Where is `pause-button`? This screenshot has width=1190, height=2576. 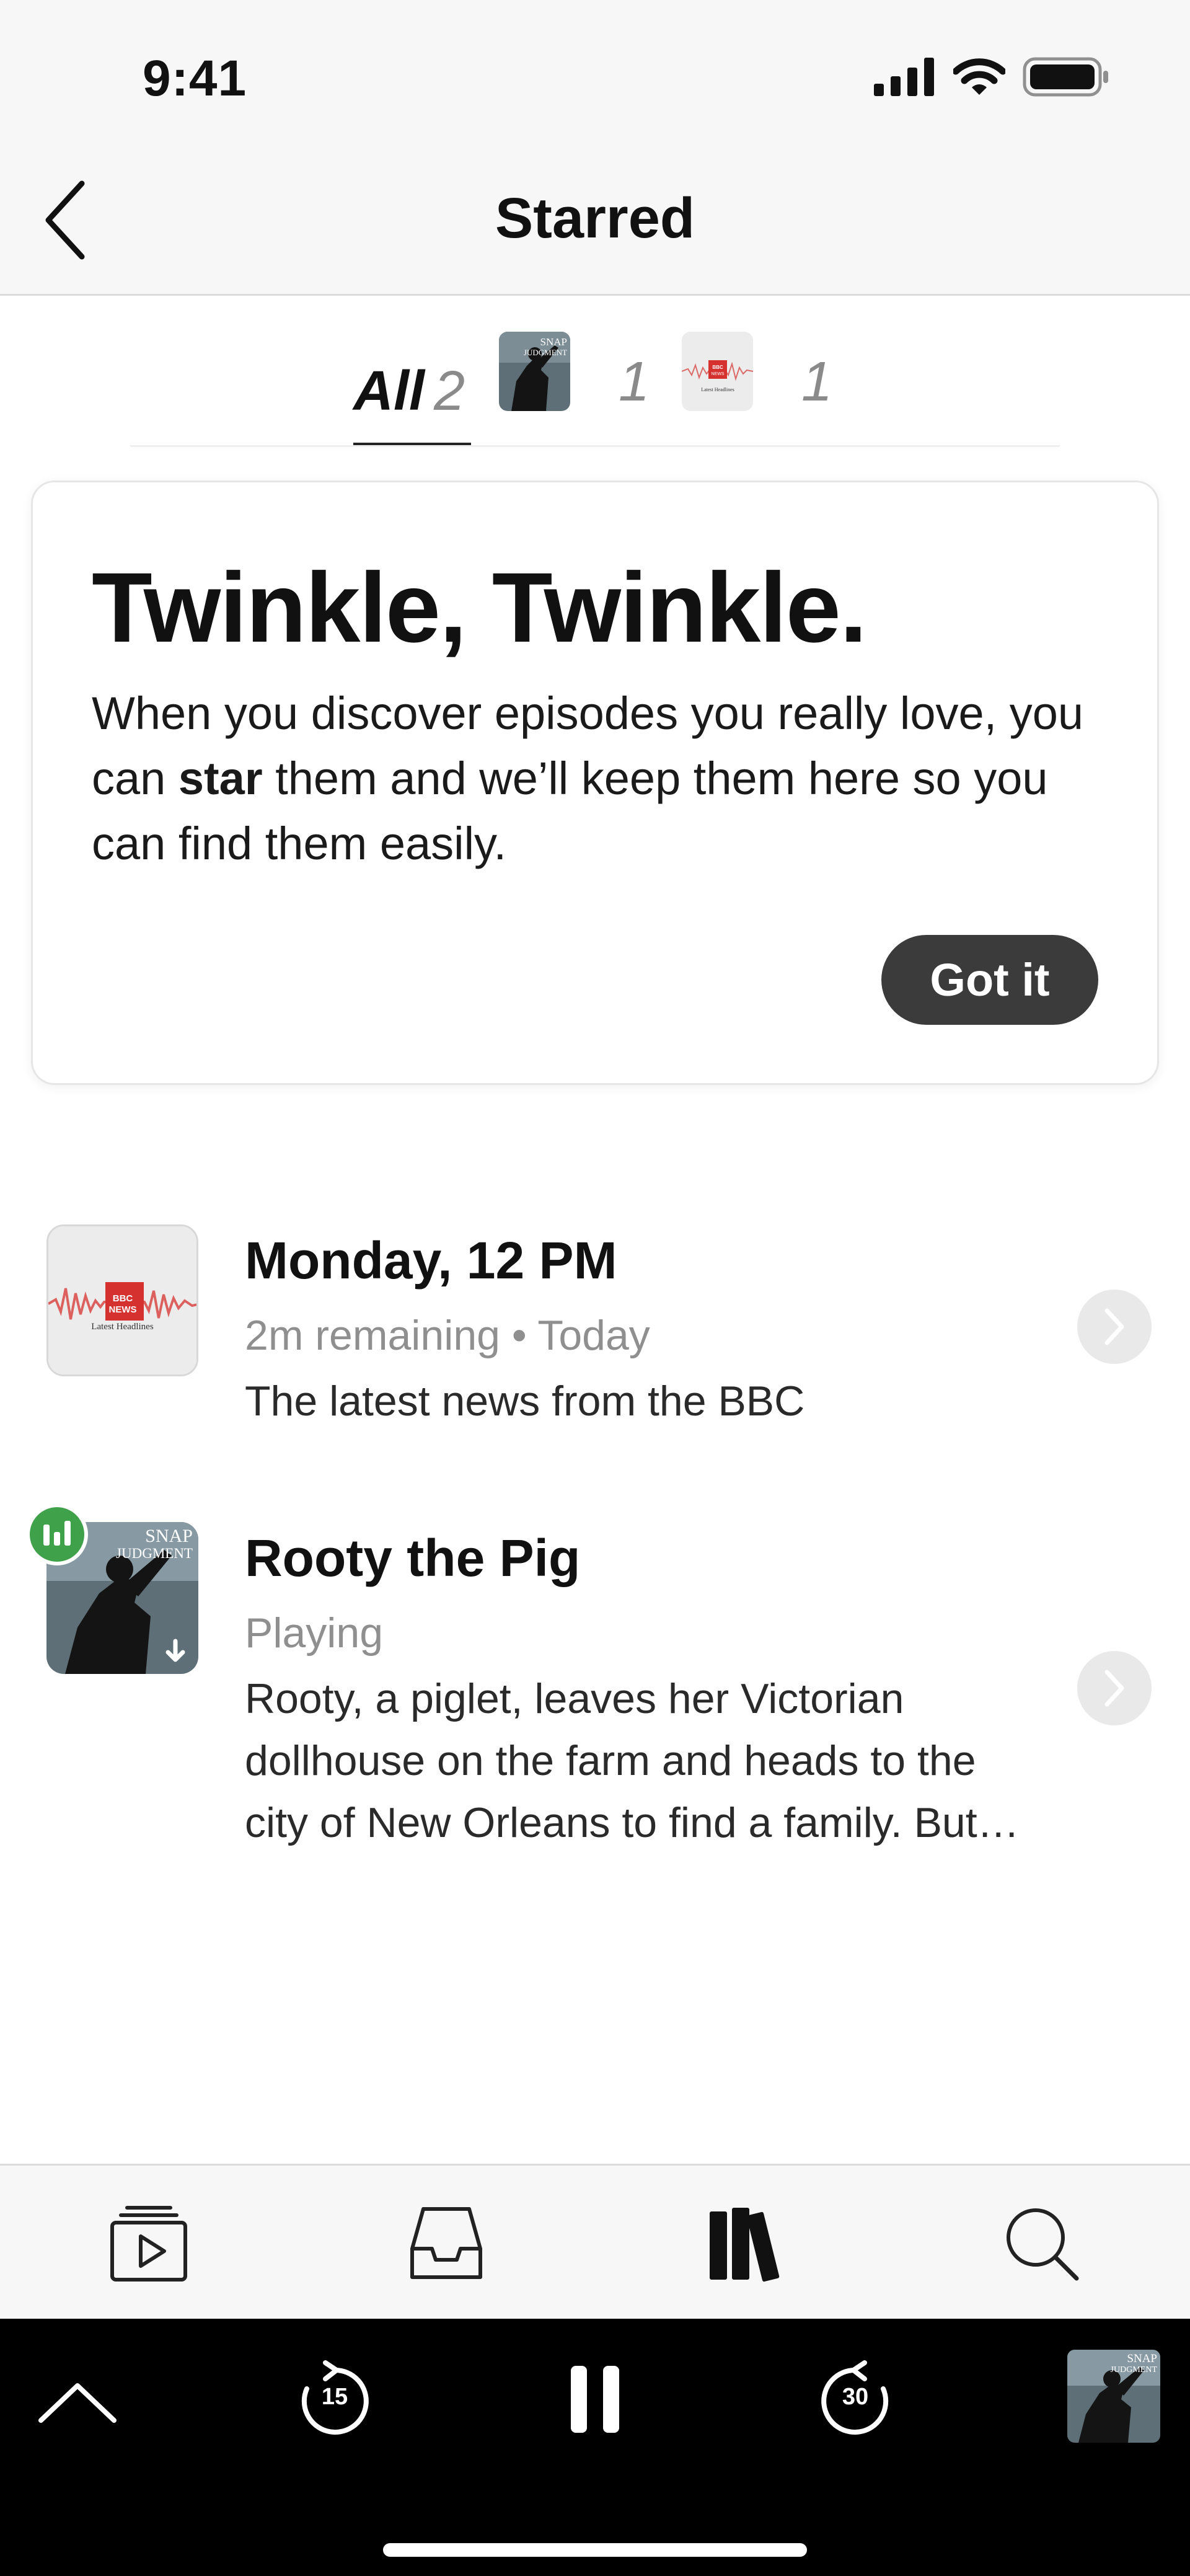
pause-button is located at coordinates (595, 2399).